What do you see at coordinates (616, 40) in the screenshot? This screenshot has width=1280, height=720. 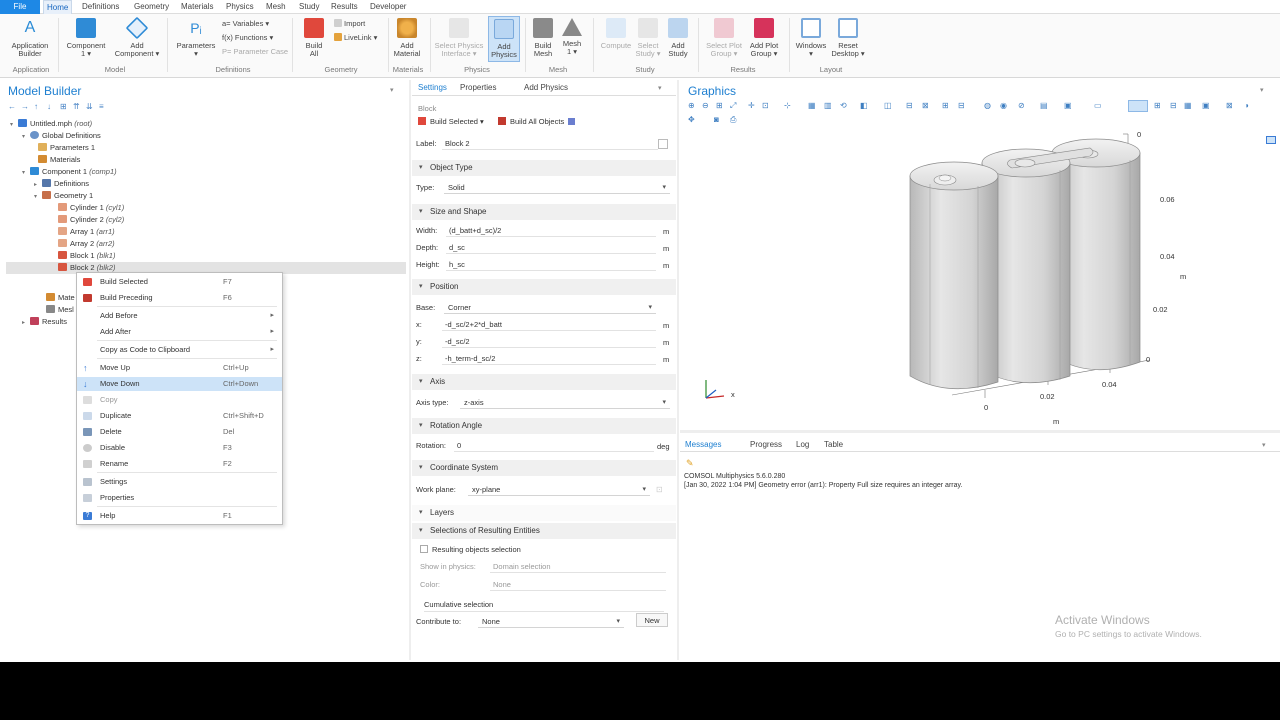 I see `compute-button: Compute` at bounding box center [616, 40].